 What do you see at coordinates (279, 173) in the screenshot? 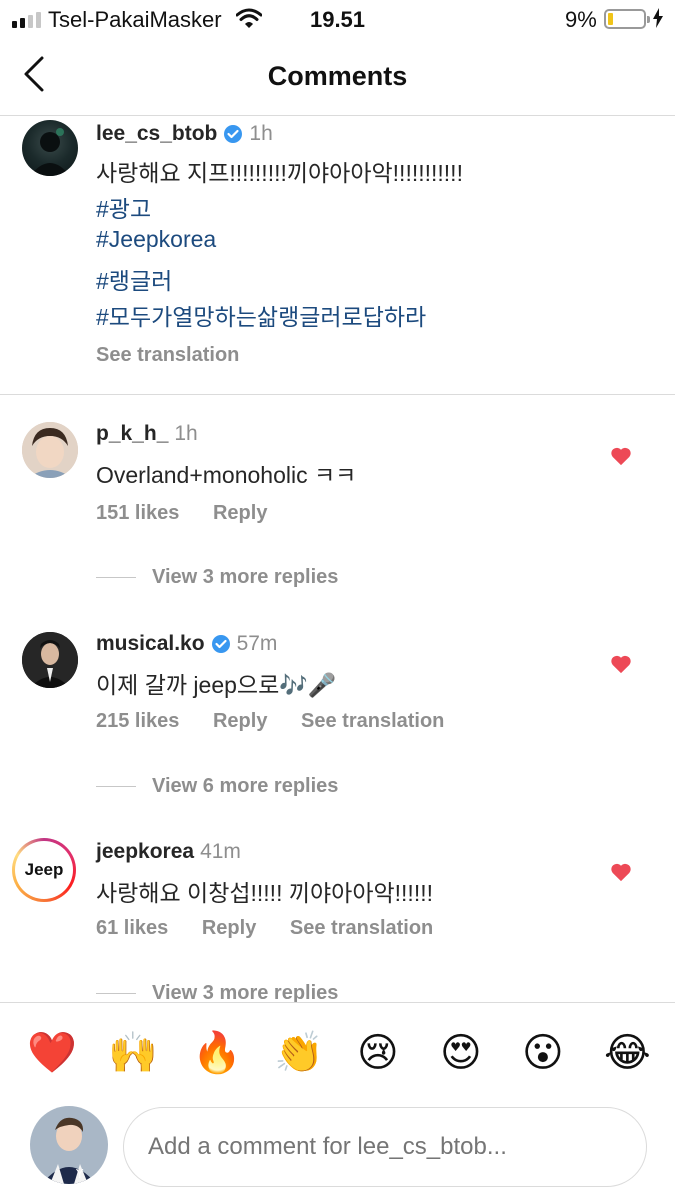
I see `caption-text: 사랑해요 지프!!!!!!!!!끼야아아악!!!!!!!!!!!` at bounding box center [279, 173].